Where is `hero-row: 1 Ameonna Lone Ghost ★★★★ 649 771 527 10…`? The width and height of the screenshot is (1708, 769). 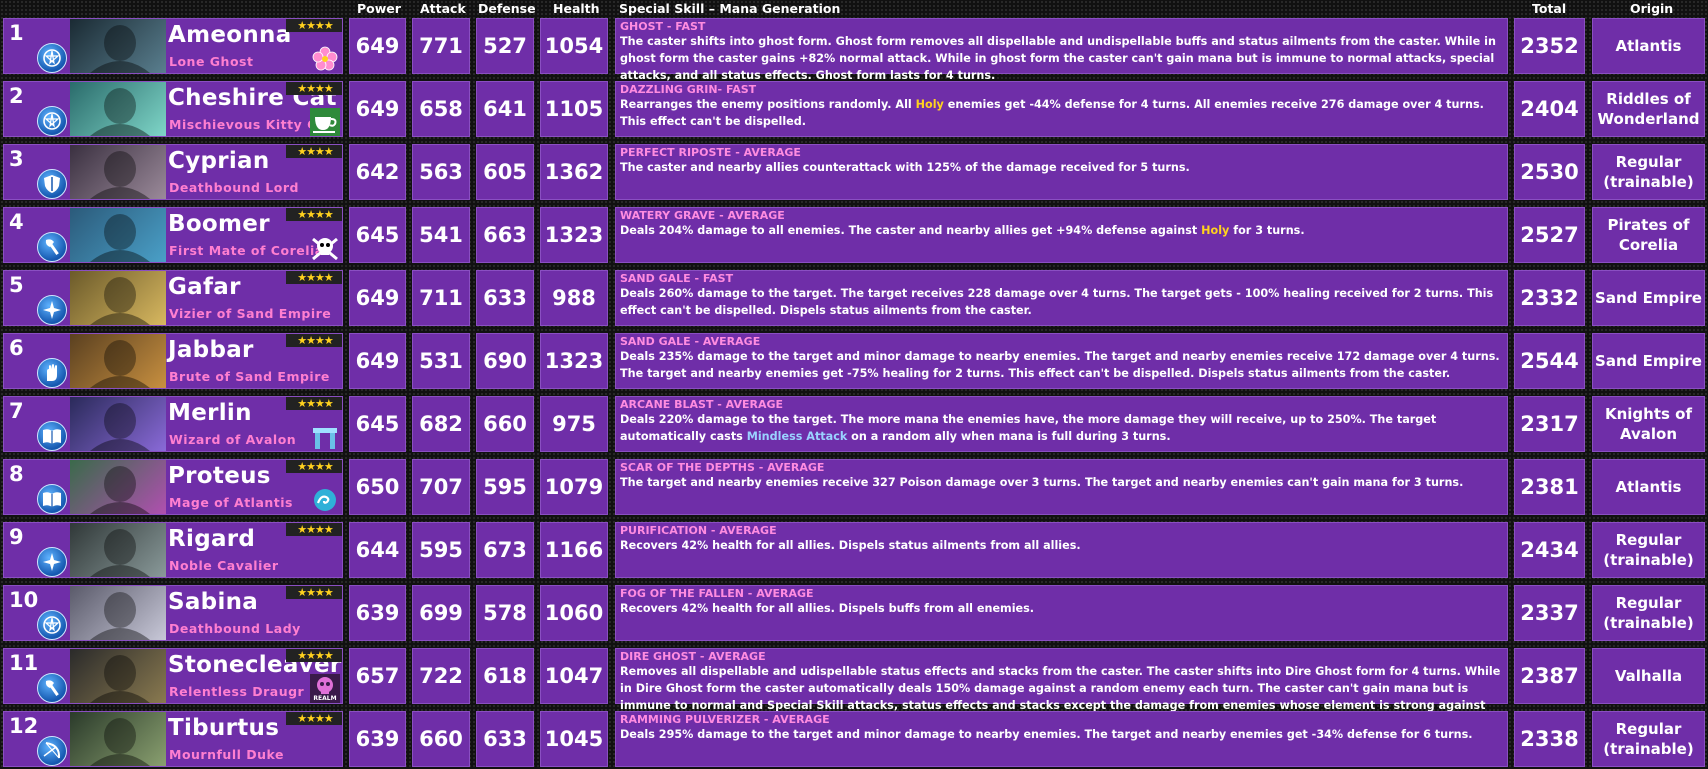
hero-row: 1 Ameonna Lone Ghost ★★★★ 649 771 527 10… is located at coordinates (854, 49).